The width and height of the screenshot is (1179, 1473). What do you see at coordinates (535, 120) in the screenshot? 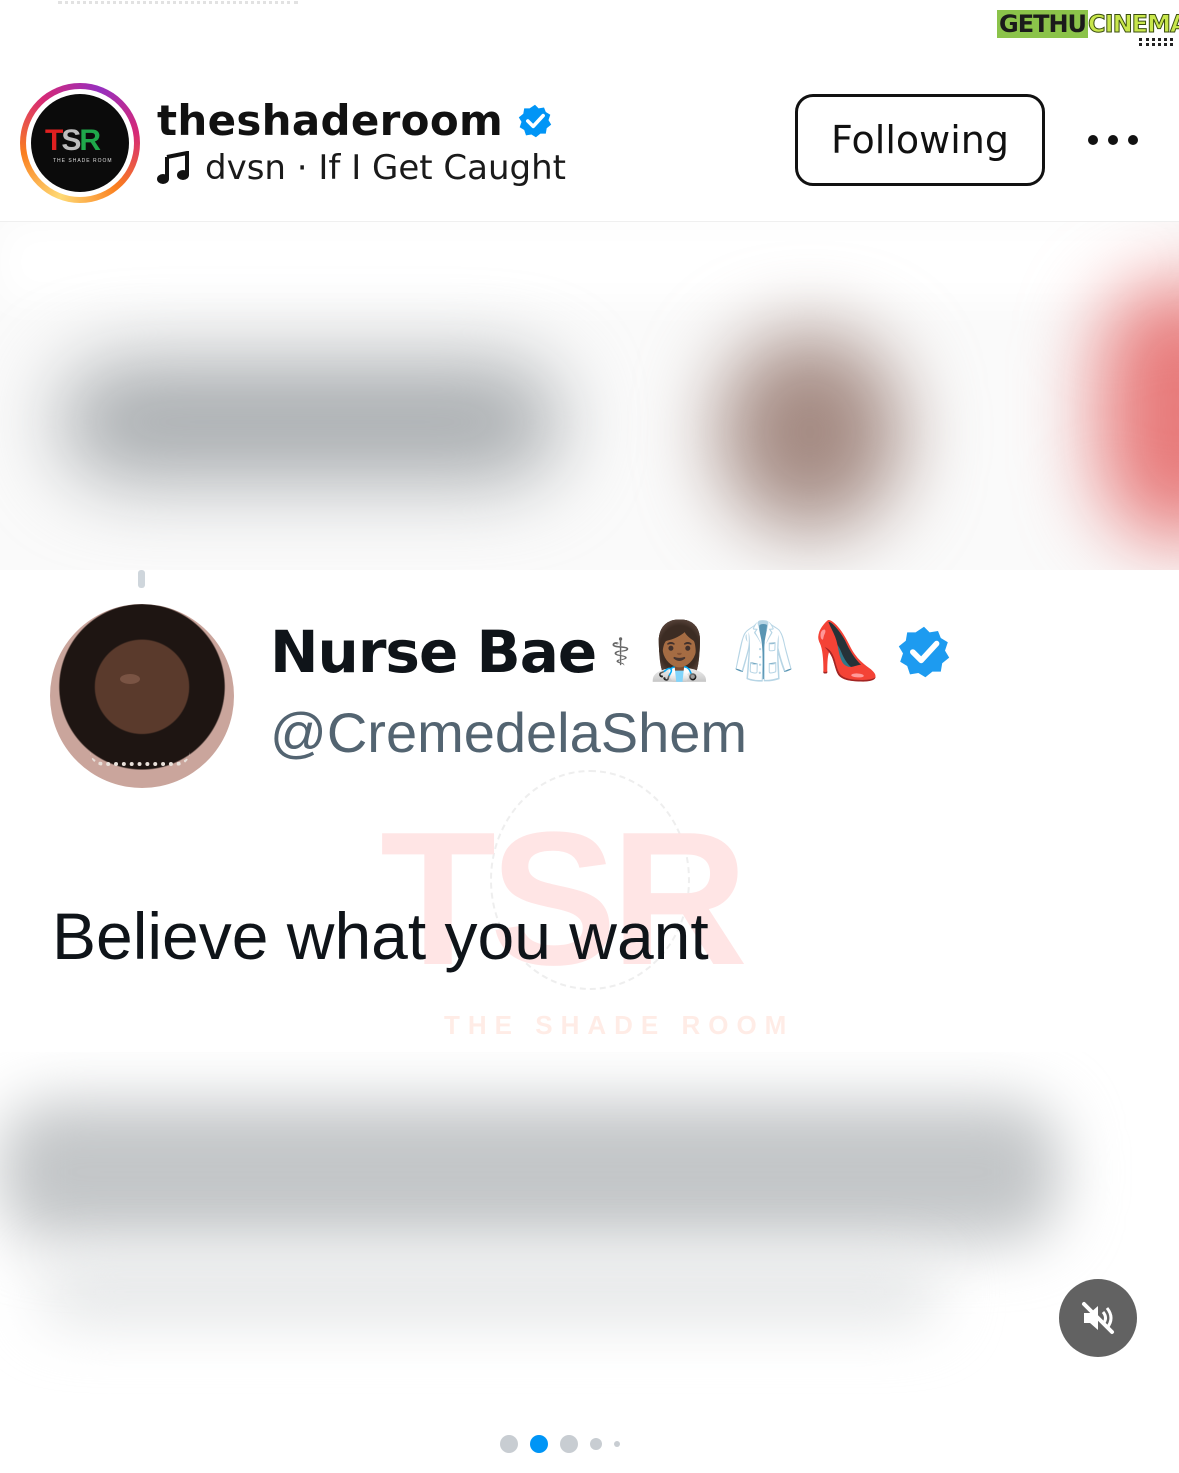
I see `verified-badge-icon` at bounding box center [535, 120].